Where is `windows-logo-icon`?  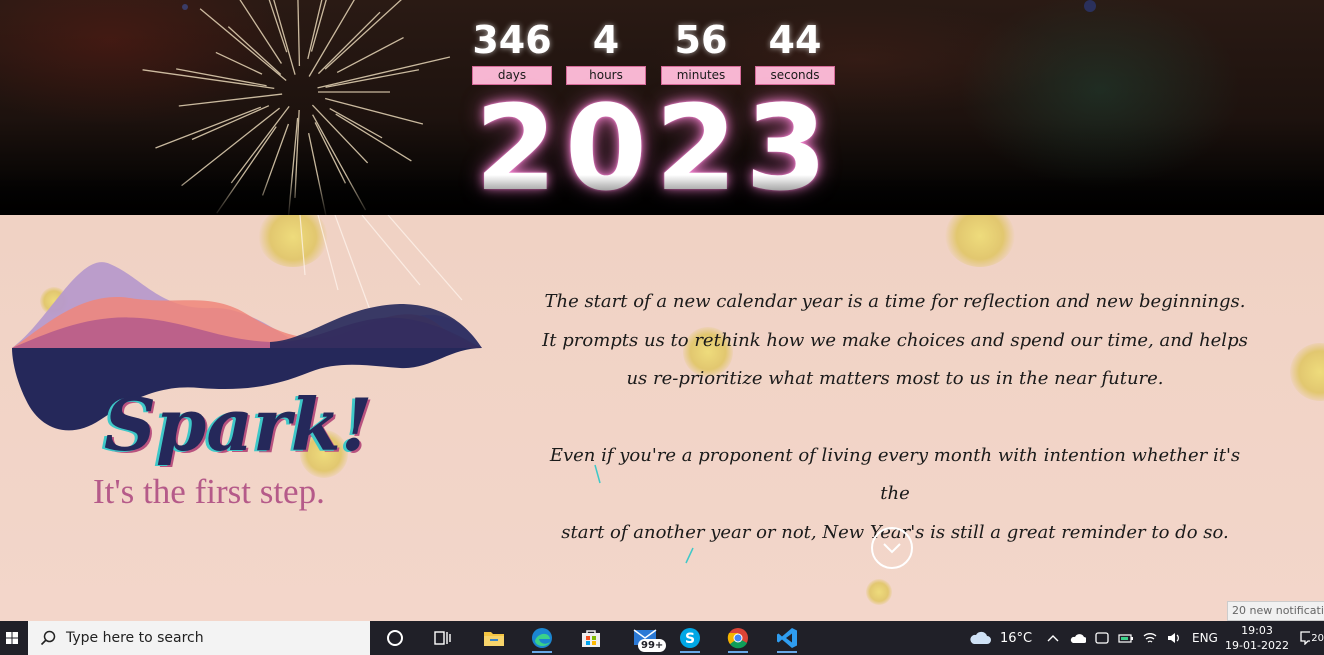
windows-logo-icon is located at coordinates (12, 638).